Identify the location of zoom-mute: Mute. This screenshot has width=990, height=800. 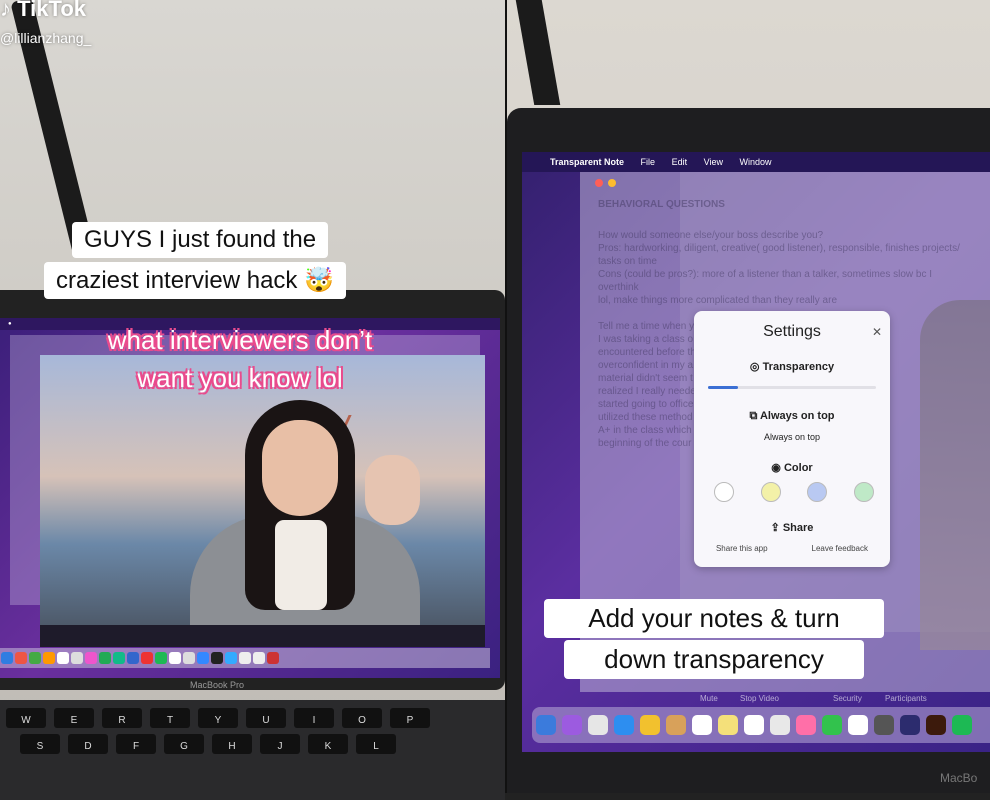
(709, 698).